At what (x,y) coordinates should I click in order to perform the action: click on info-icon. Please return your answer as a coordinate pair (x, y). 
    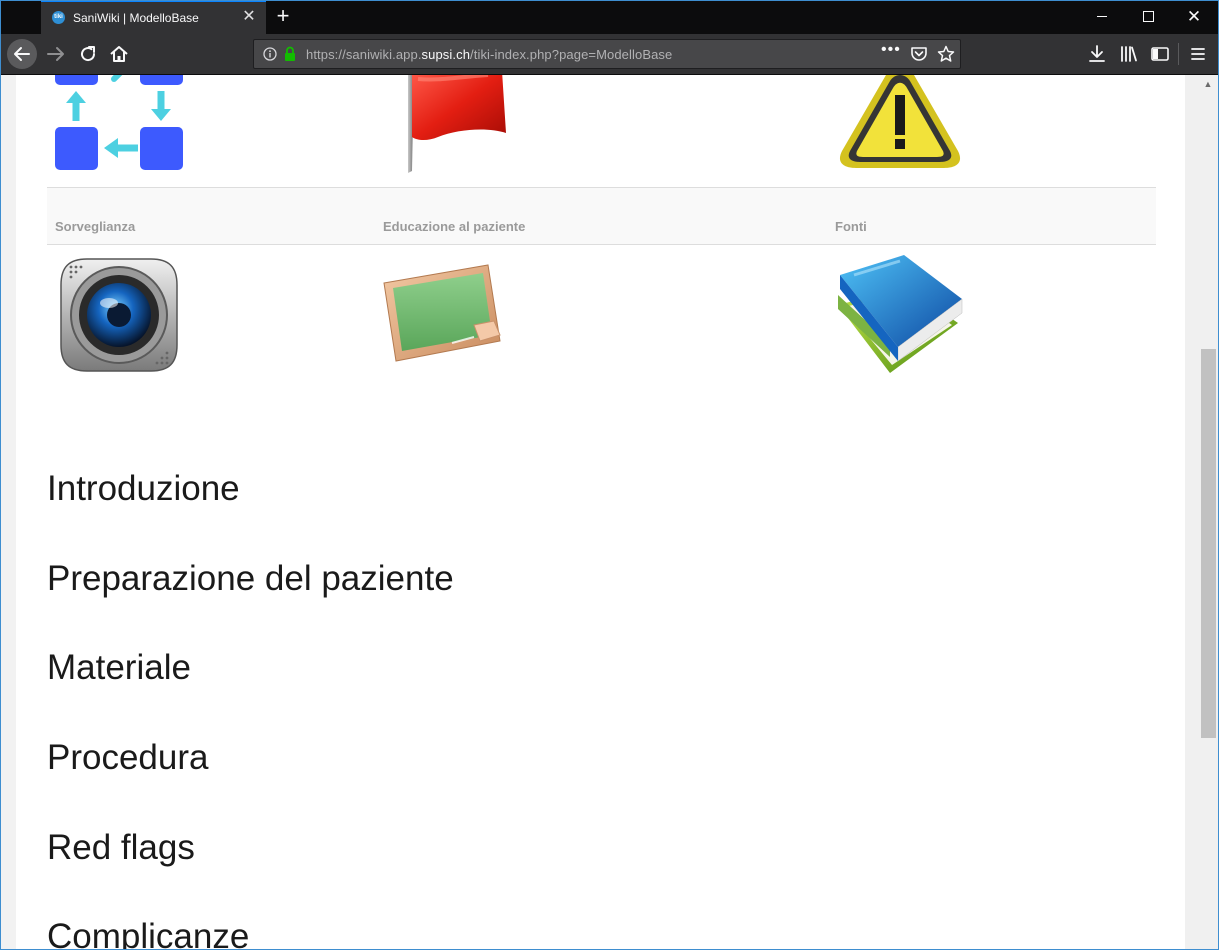
    Looking at the image, I should click on (270, 54).